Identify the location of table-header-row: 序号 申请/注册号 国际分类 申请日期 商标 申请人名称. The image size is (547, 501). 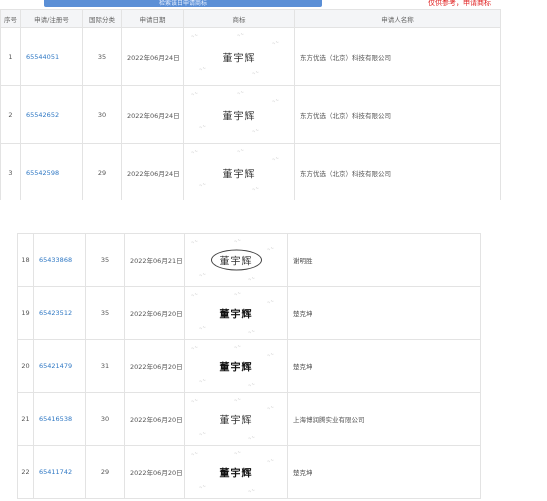
(250, 18).